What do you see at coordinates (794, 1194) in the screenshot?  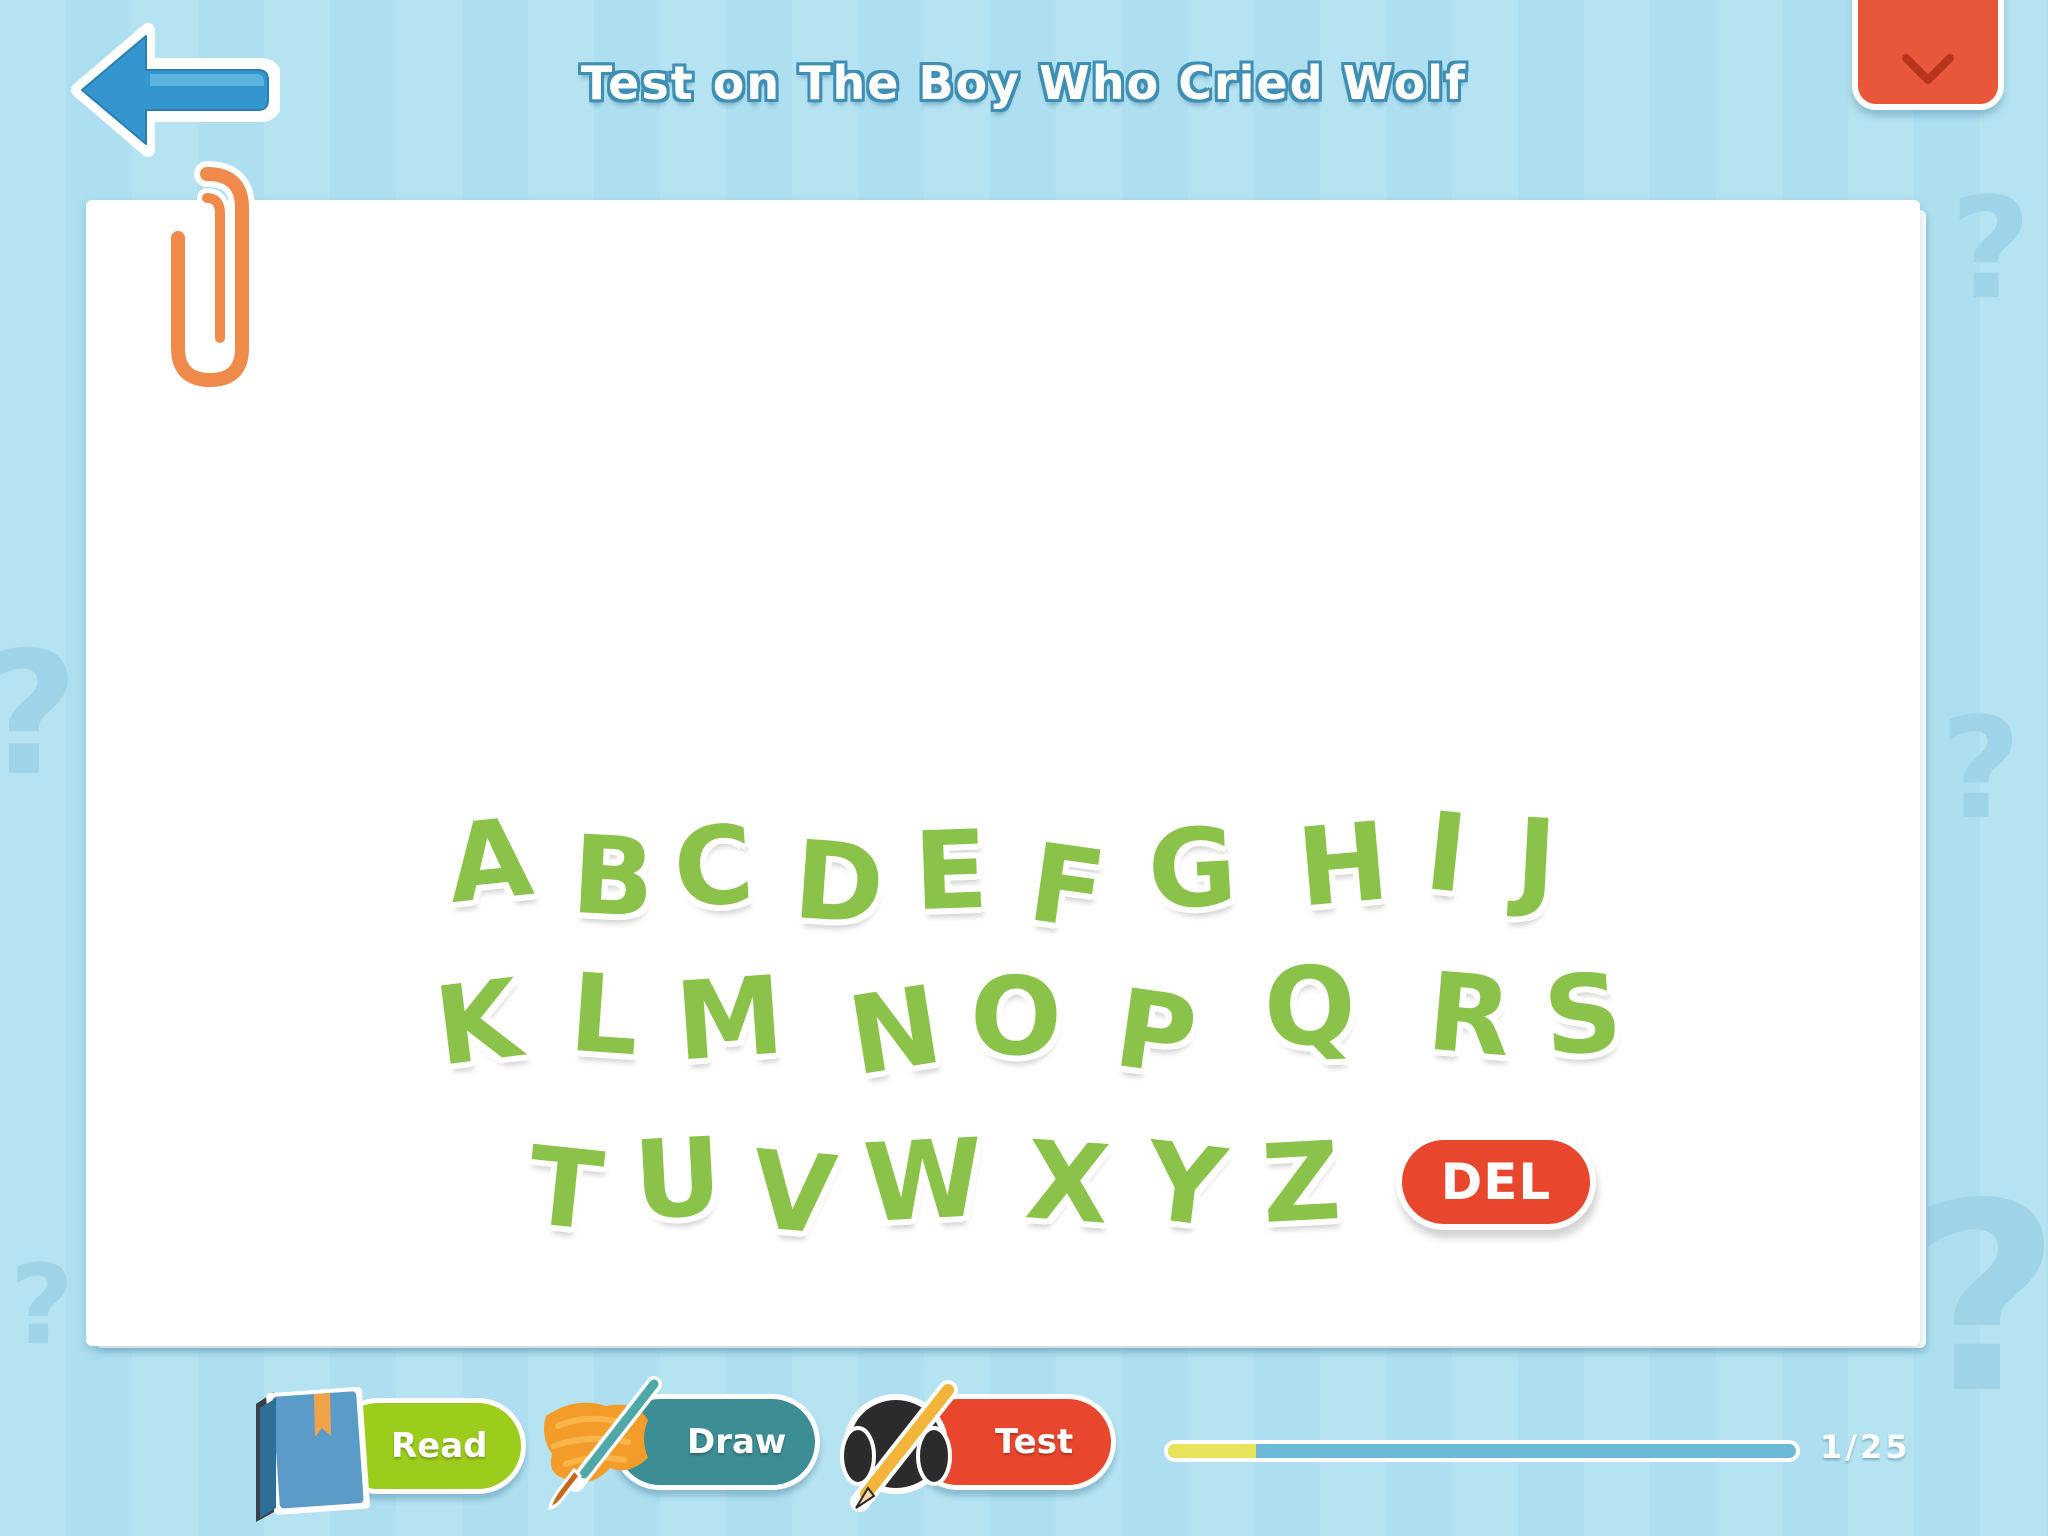 I see `letter-key-v: V` at bounding box center [794, 1194].